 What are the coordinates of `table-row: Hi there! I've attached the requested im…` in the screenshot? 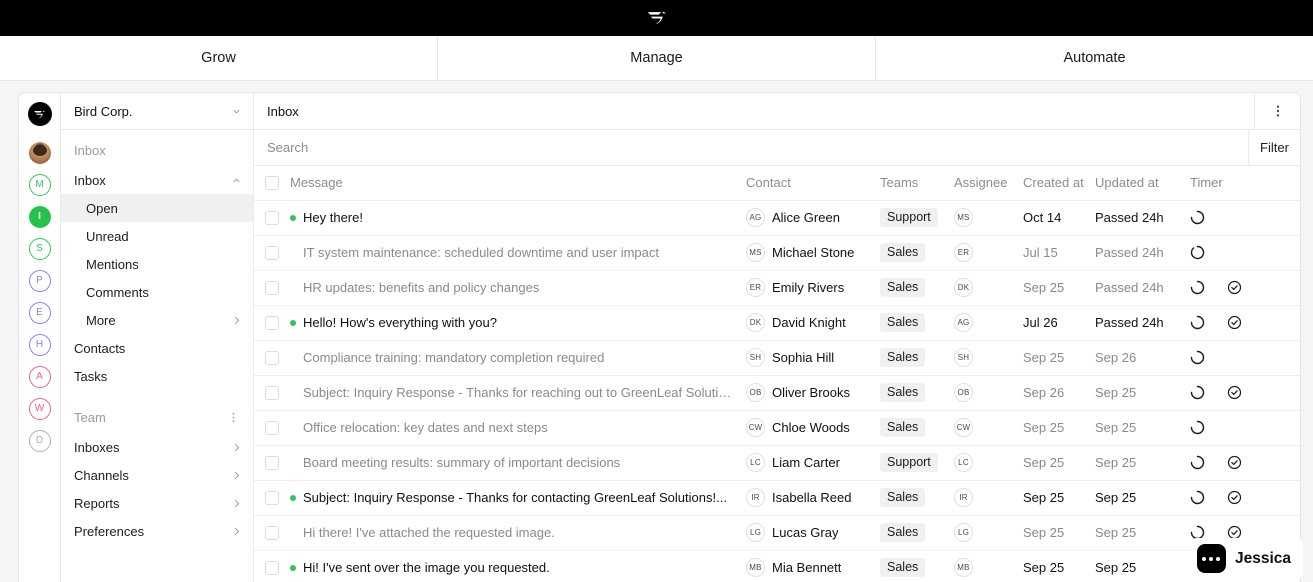 It's located at (777, 533).